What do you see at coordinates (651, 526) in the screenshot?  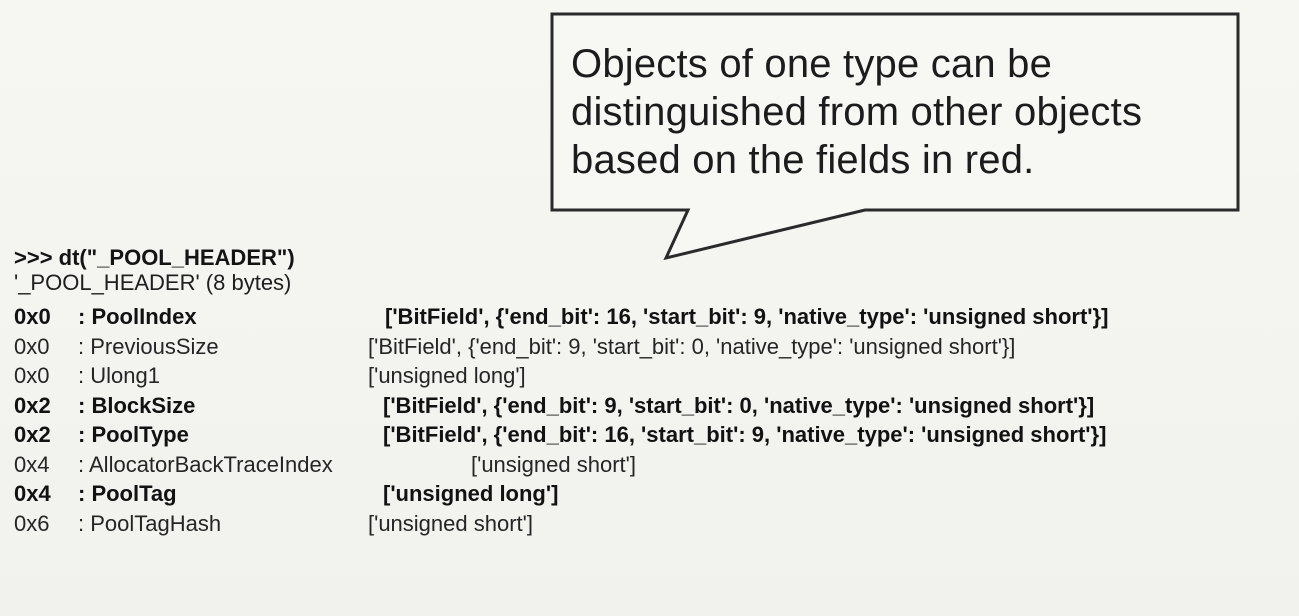 I see `field-row: 0x6 : PoolTagHash ['unsigned short']` at bounding box center [651, 526].